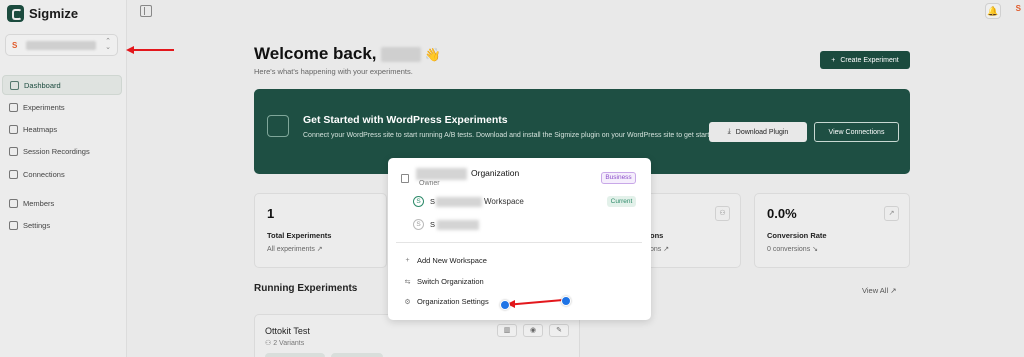 This screenshot has height=357, width=1024. Describe the element at coordinates (832, 230) in the screenshot. I see `stat-card-conversion-rate: ↗ 0.0% Conversion Rate 0 conversions ↘` at that location.